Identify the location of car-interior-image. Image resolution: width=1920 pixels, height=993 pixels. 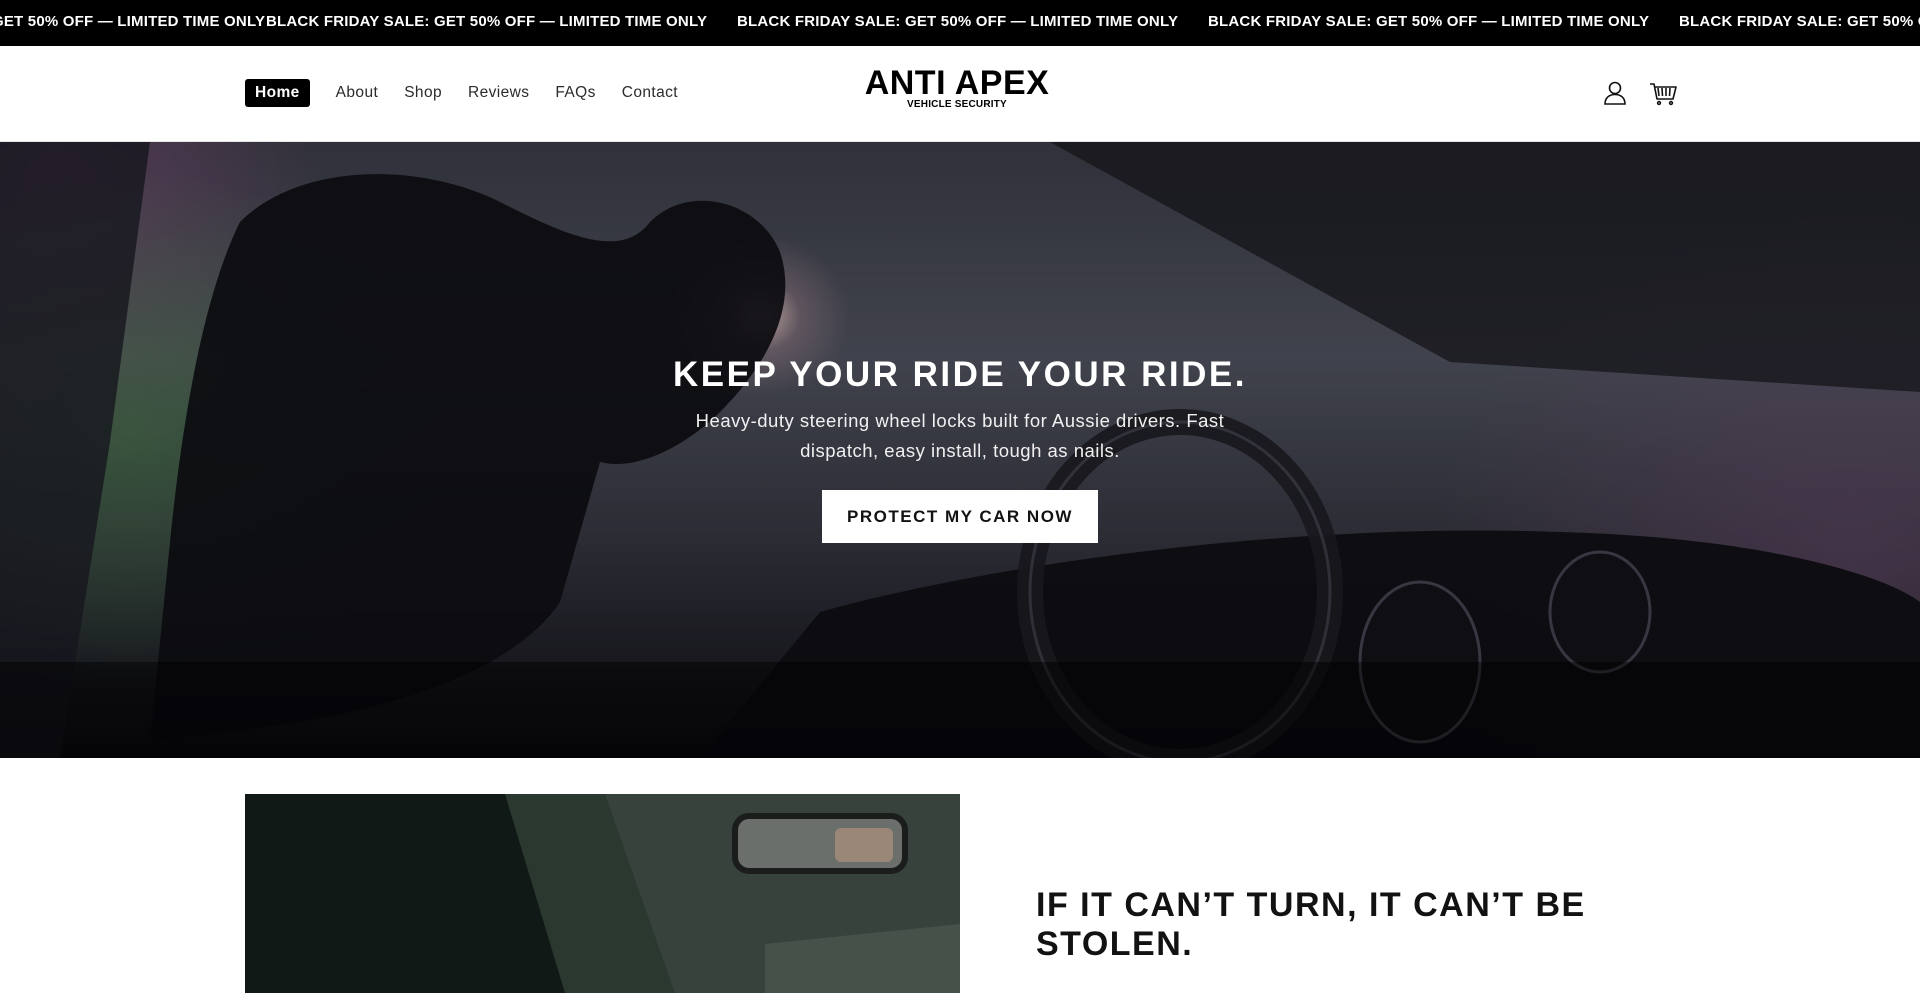
(602, 893).